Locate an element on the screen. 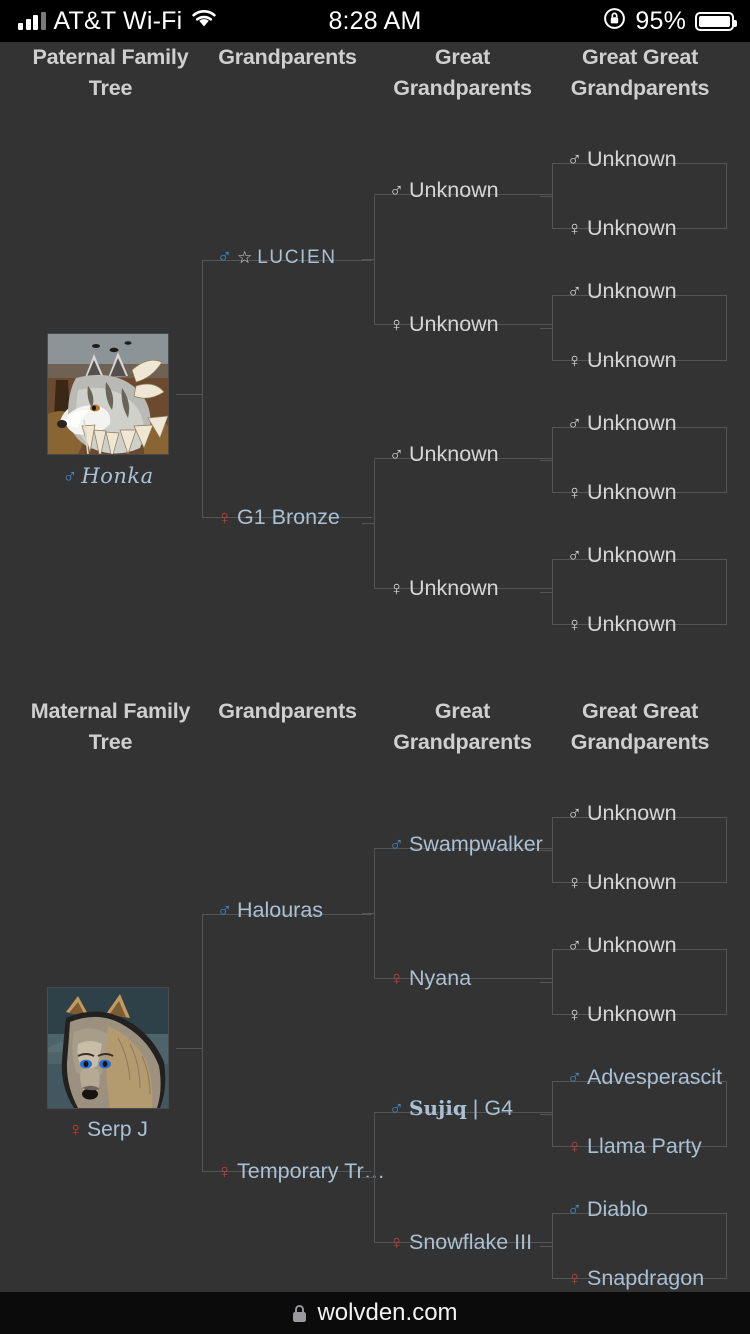  paternal-gggp-4-father: ♂ Unknown is located at coordinates (622, 555).